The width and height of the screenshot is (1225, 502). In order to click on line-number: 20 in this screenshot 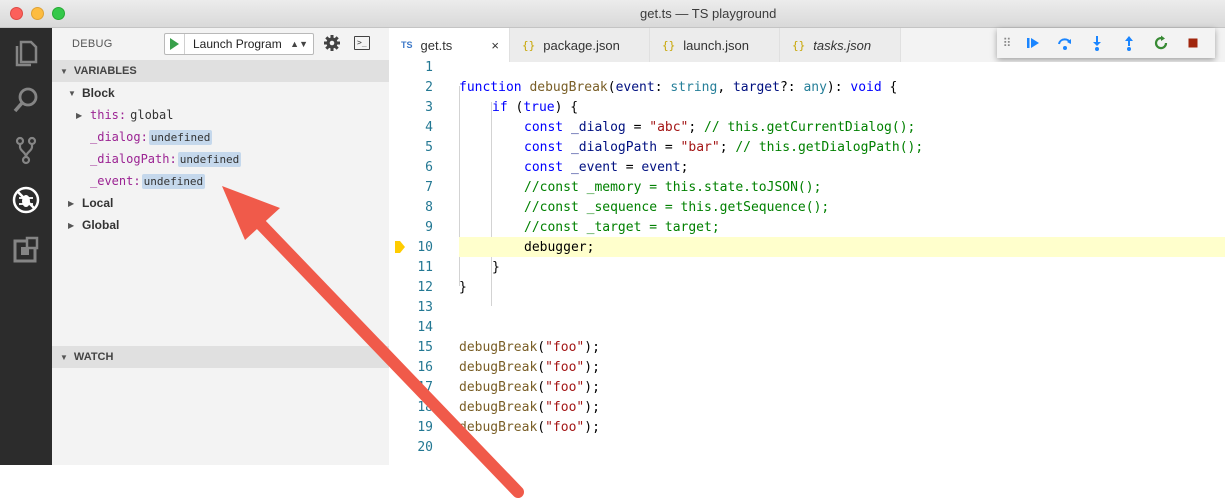, I will do `click(425, 447)`.